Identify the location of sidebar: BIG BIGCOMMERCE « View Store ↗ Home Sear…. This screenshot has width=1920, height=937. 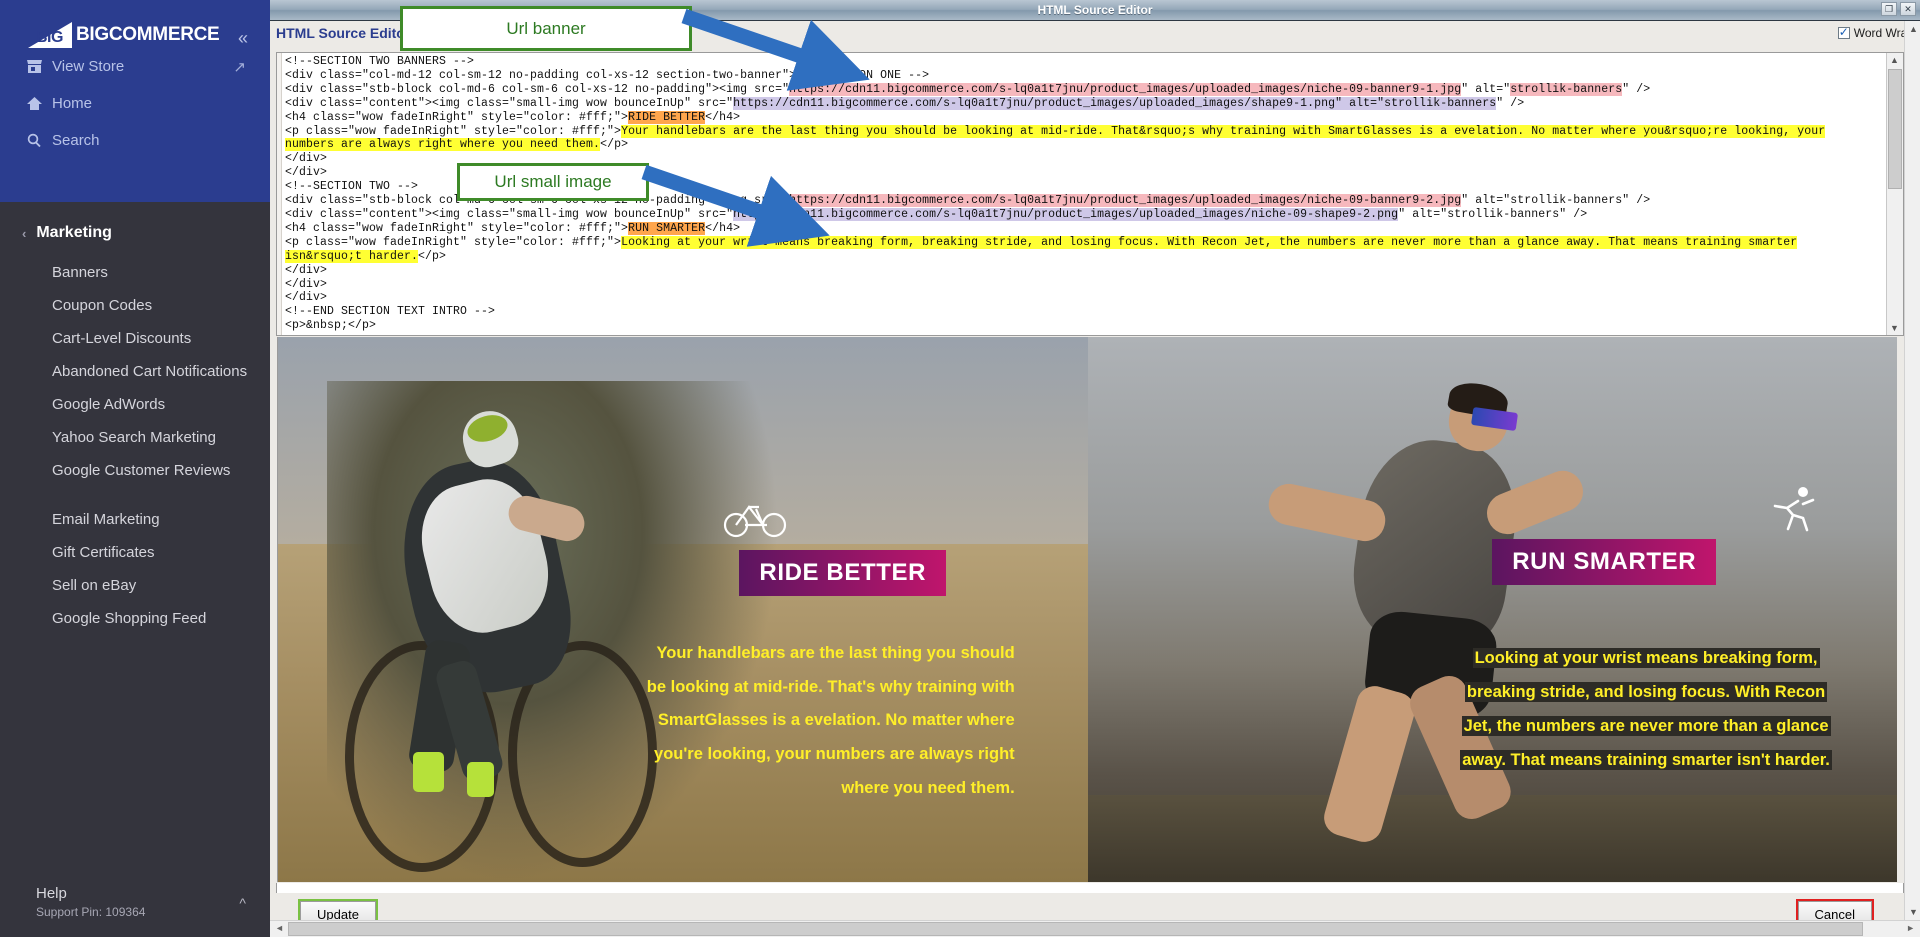
(135, 468).